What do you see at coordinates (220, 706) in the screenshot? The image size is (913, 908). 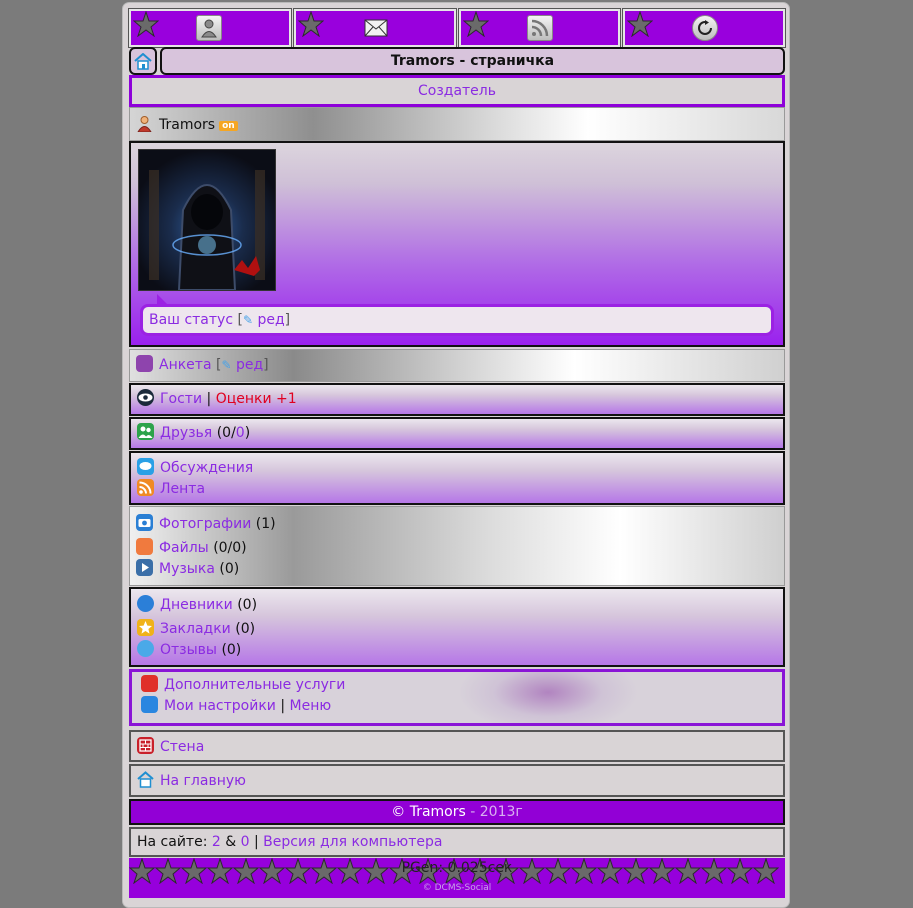 I see `settings-link: Мои настройки` at bounding box center [220, 706].